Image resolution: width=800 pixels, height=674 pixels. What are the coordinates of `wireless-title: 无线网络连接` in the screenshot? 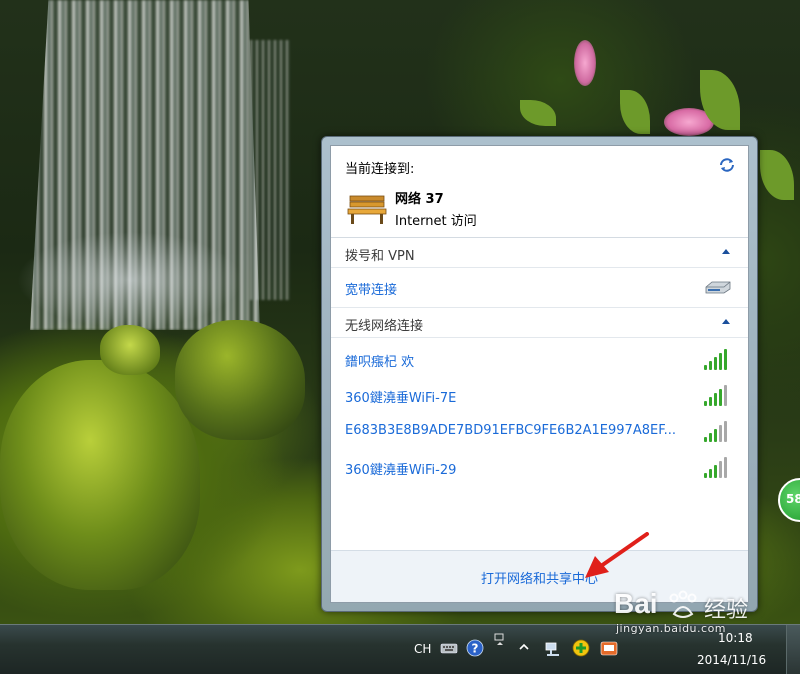 It's located at (384, 326).